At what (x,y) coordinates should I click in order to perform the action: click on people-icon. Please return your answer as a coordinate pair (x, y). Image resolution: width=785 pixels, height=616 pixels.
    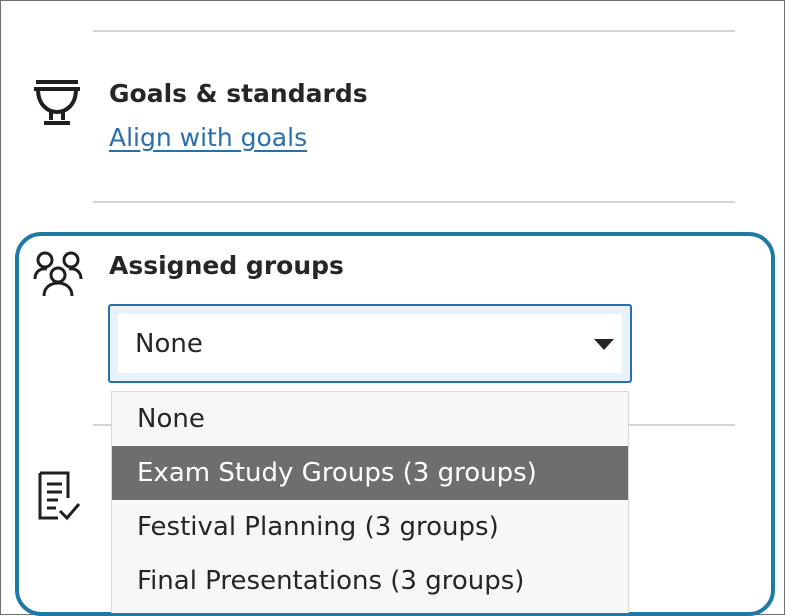
    Looking at the image, I should click on (58, 274).